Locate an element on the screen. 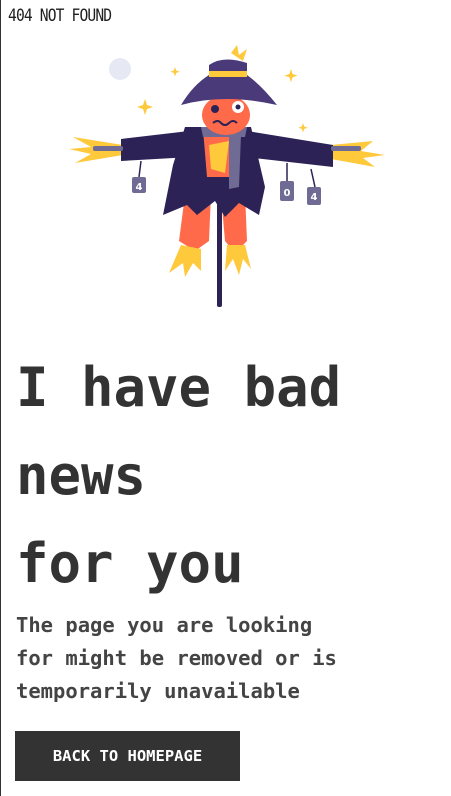 This screenshot has width=451, height=796. back-to-homepage-button: BACK TO HOMEPAGE is located at coordinates (127, 756).